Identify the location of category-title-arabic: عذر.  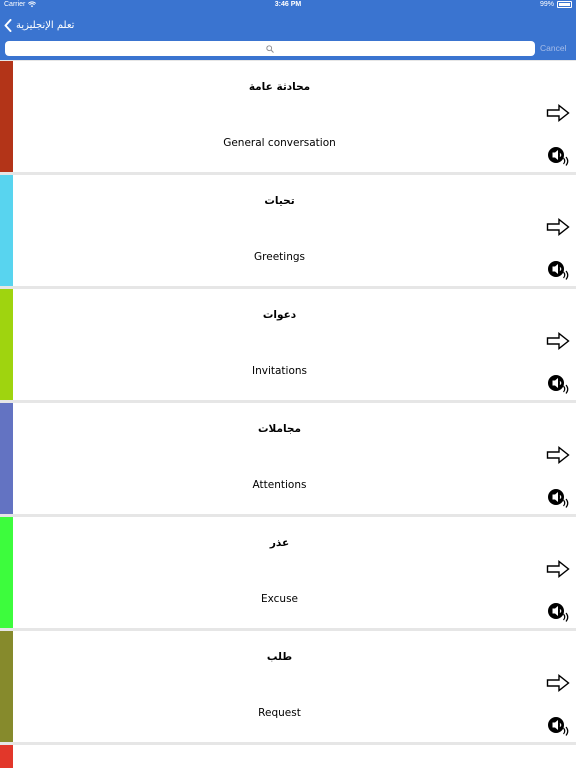
(279, 543).